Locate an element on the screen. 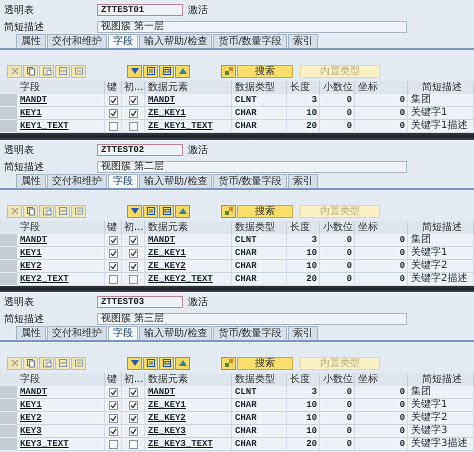 The width and height of the screenshot is (474, 452). table-name-field: ZTTEST02 is located at coordinates (140, 150).